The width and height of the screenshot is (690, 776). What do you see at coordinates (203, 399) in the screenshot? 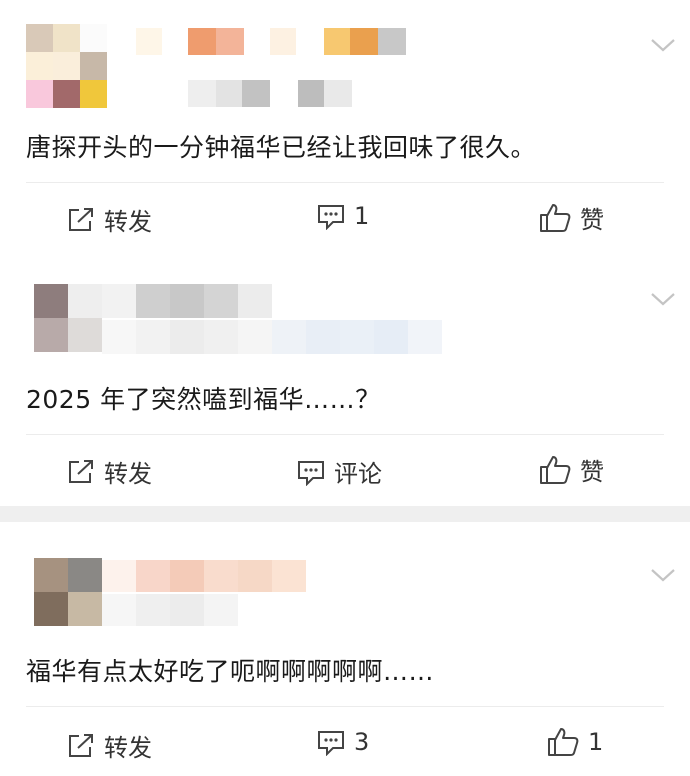
I see `post-content: 2025 年了突然嗑到福华……？` at bounding box center [203, 399].